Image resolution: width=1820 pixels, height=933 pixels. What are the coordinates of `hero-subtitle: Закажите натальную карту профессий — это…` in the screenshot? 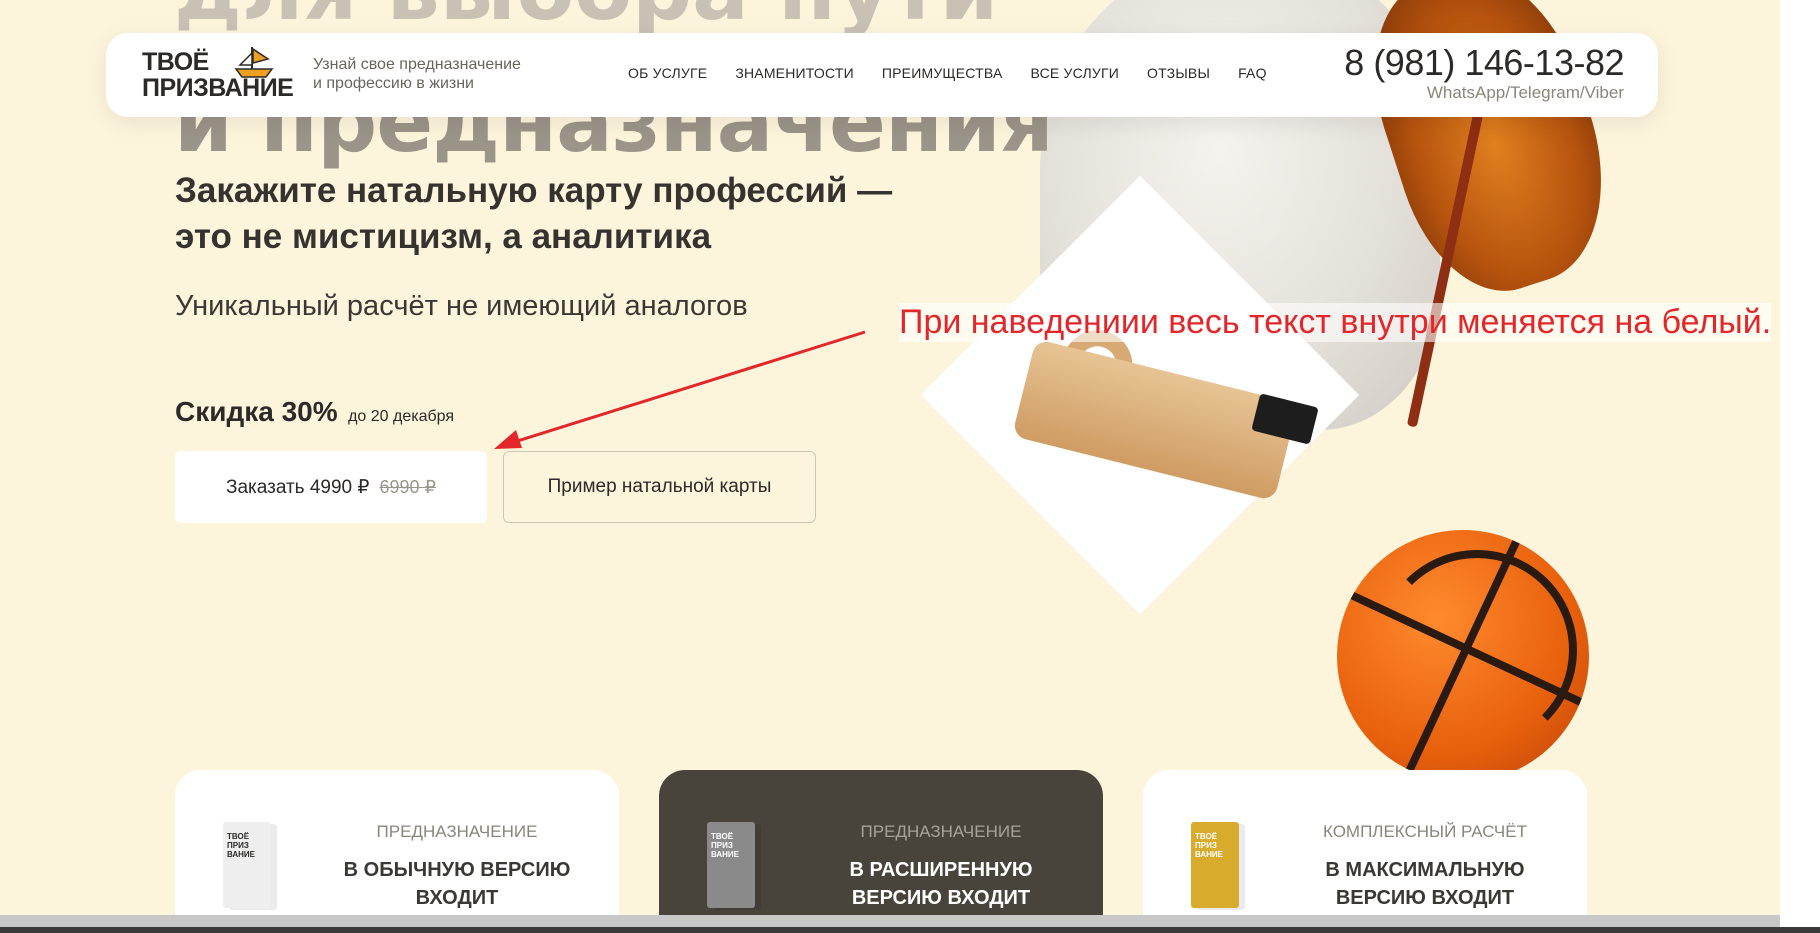 It's located at (585, 214).